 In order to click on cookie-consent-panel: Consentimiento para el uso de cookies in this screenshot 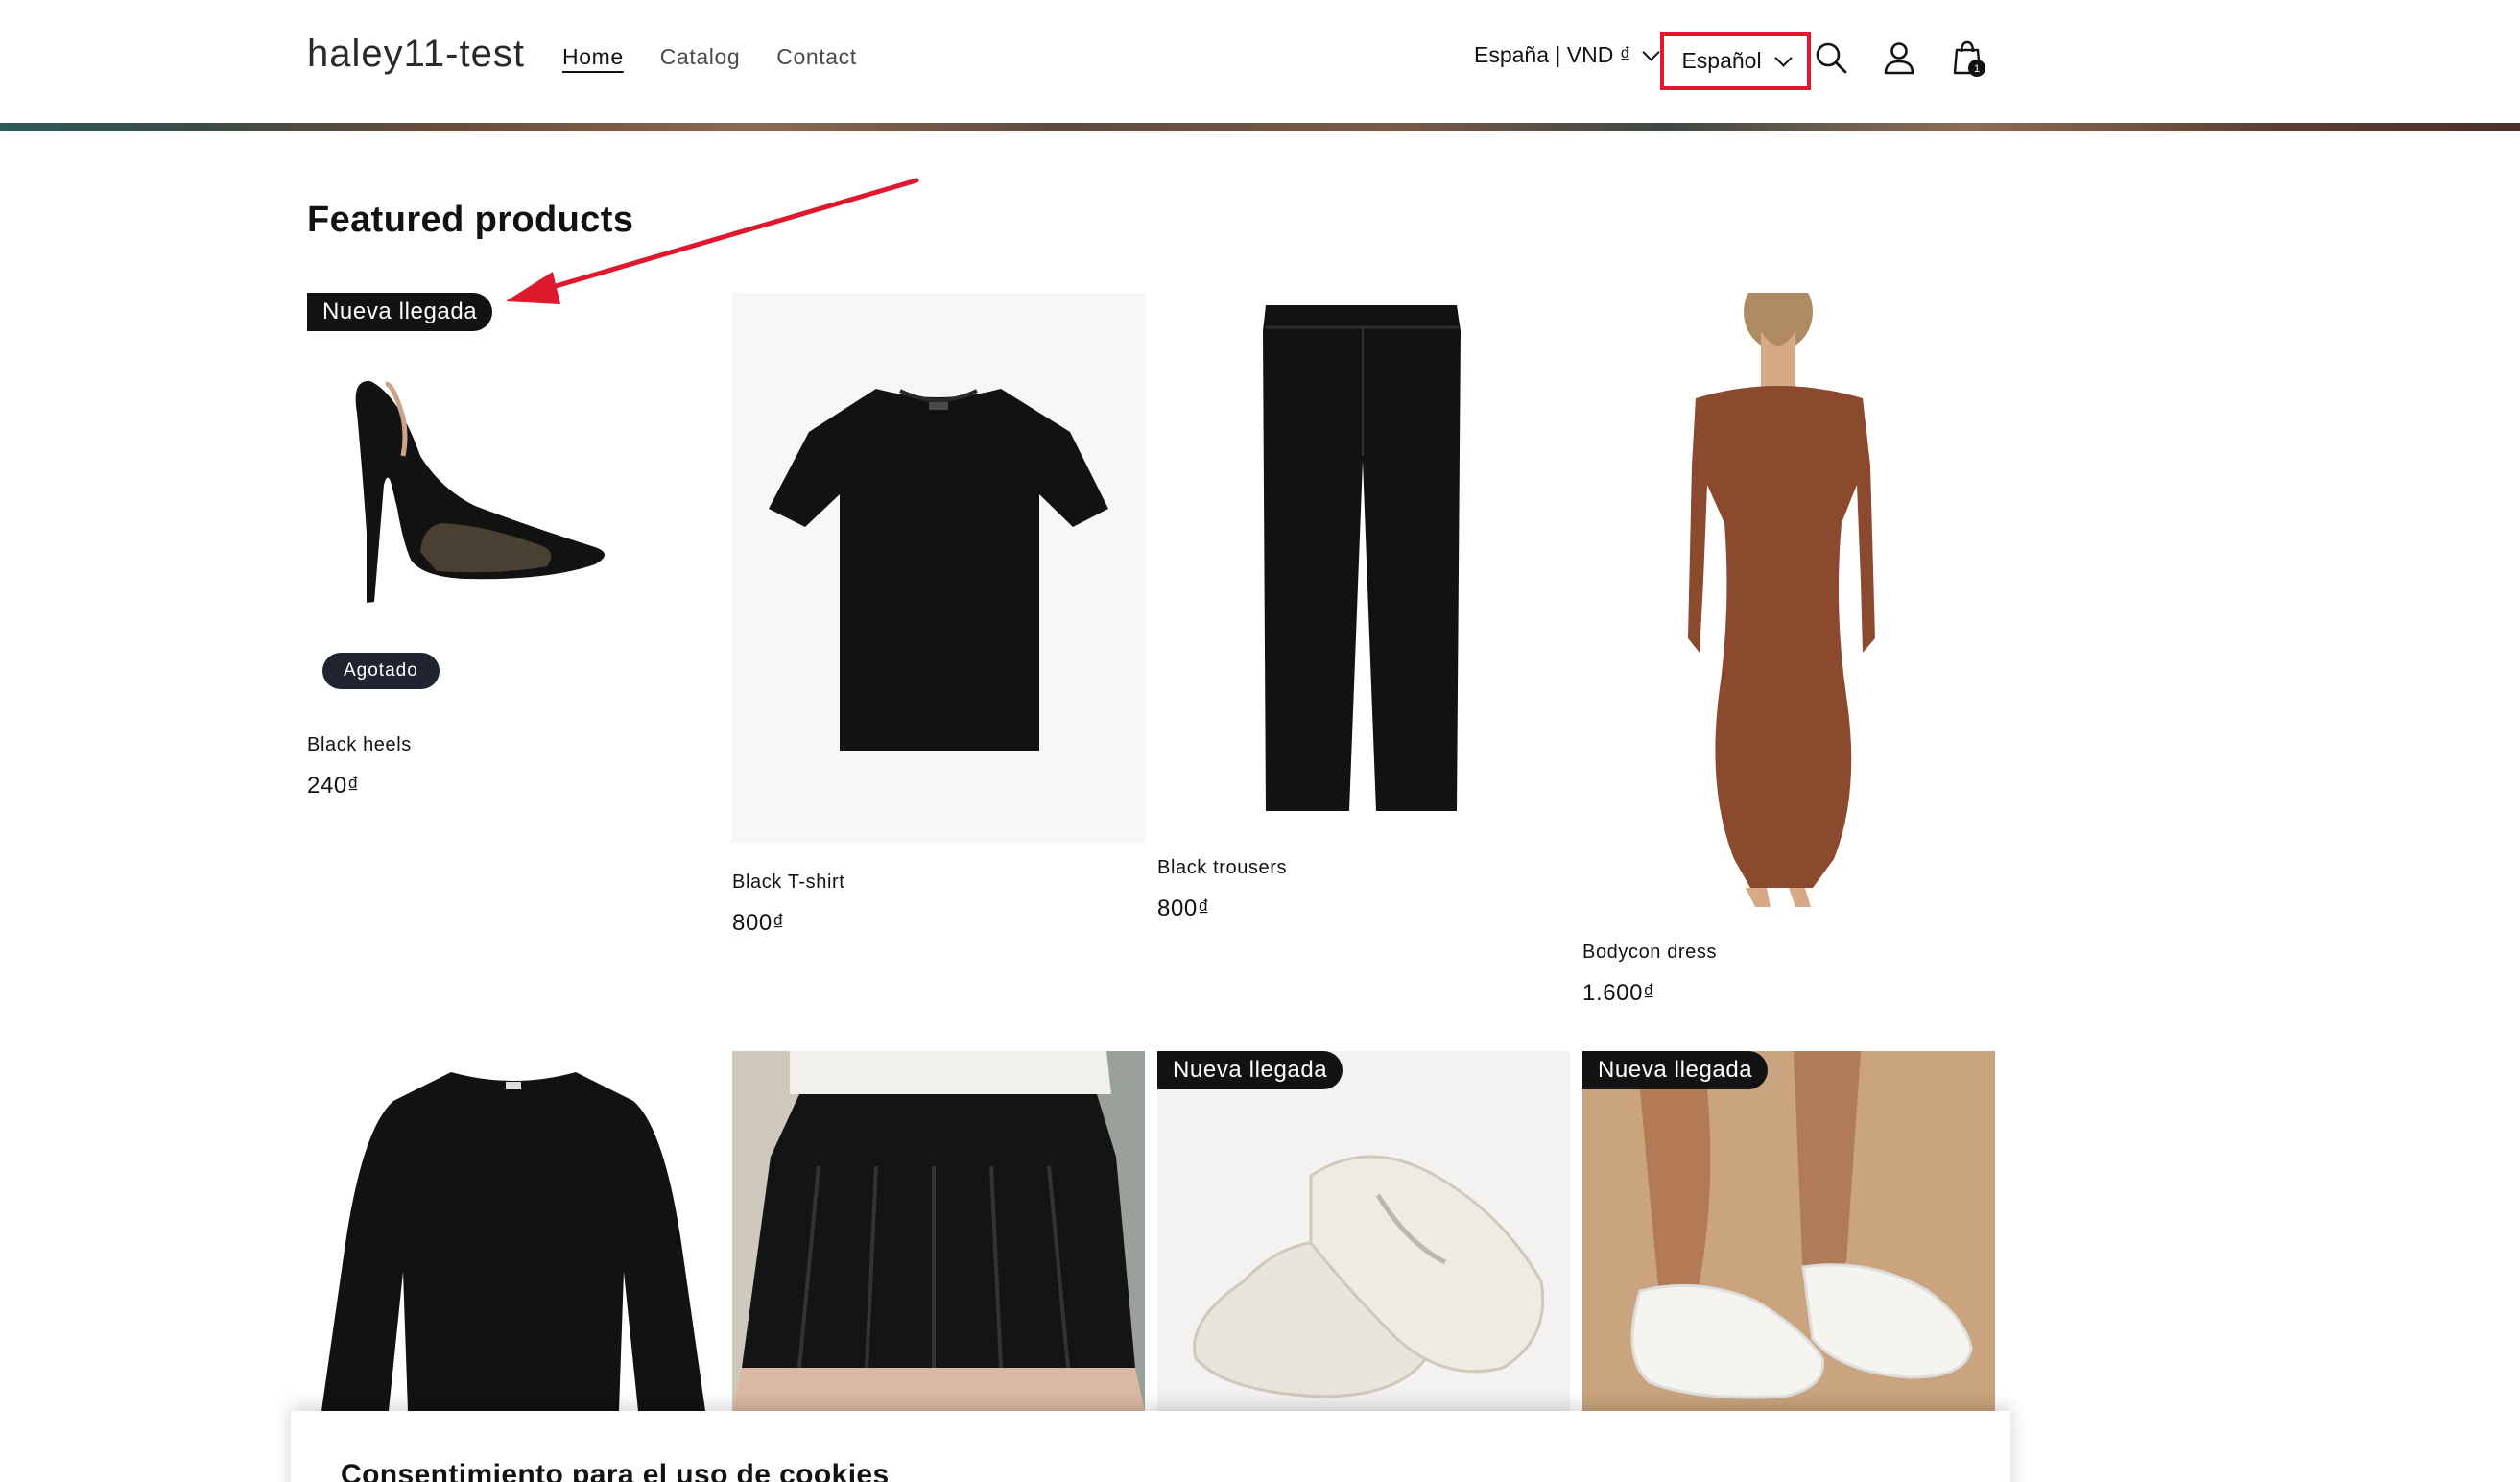, I will do `click(1151, 1446)`.